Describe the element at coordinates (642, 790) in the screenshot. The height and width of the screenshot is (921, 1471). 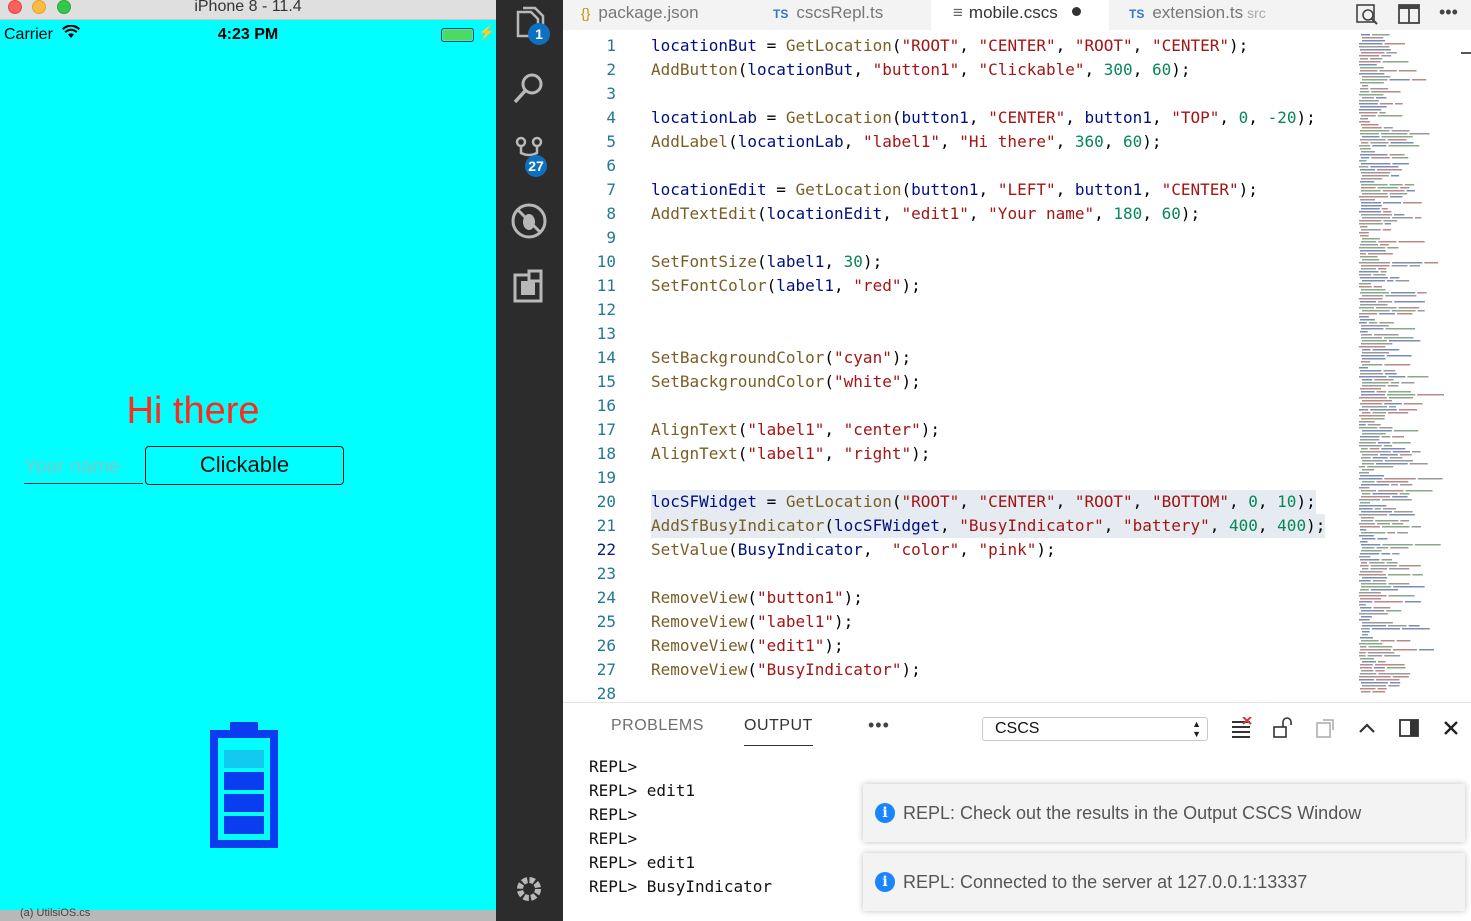
I see `output-line: REPL> edit1` at that location.